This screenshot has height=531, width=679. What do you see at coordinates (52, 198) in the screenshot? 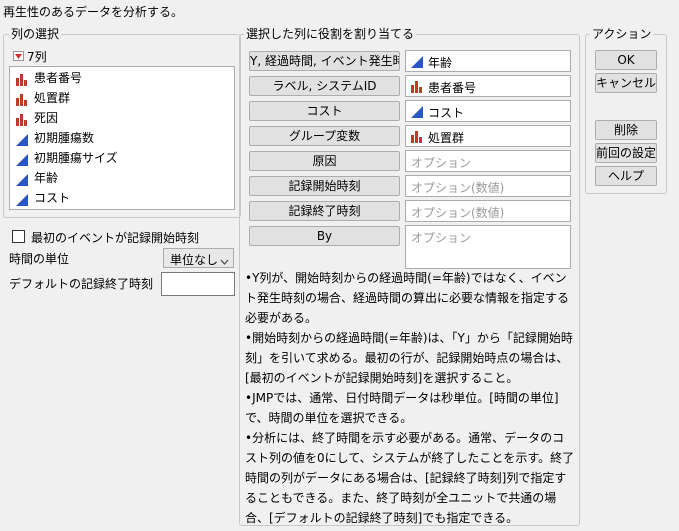
I see `column-list-item-label: コスト` at bounding box center [52, 198].